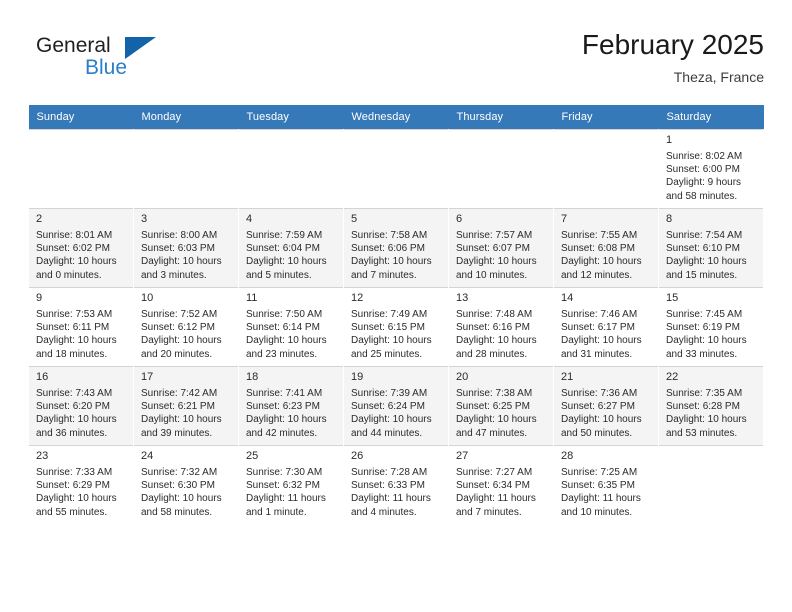 The width and height of the screenshot is (792, 612). I want to click on day-number: 23, so click(42, 456).